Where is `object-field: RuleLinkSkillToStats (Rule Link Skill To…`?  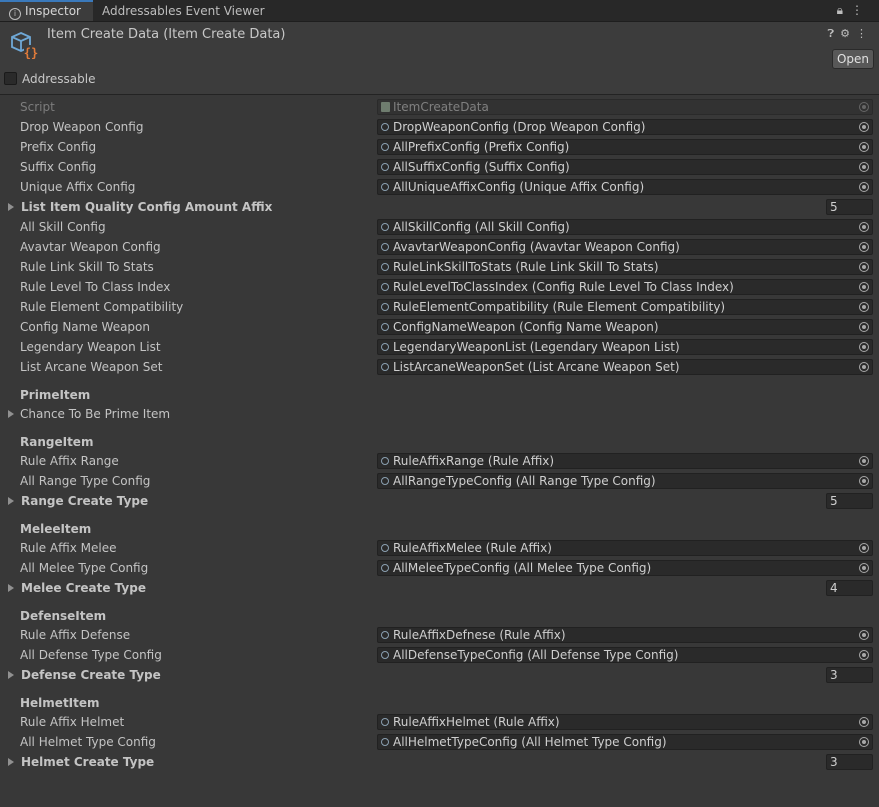
object-field: RuleLinkSkillToStats (Rule Link Skill To… is located at coordinates (625, 267).